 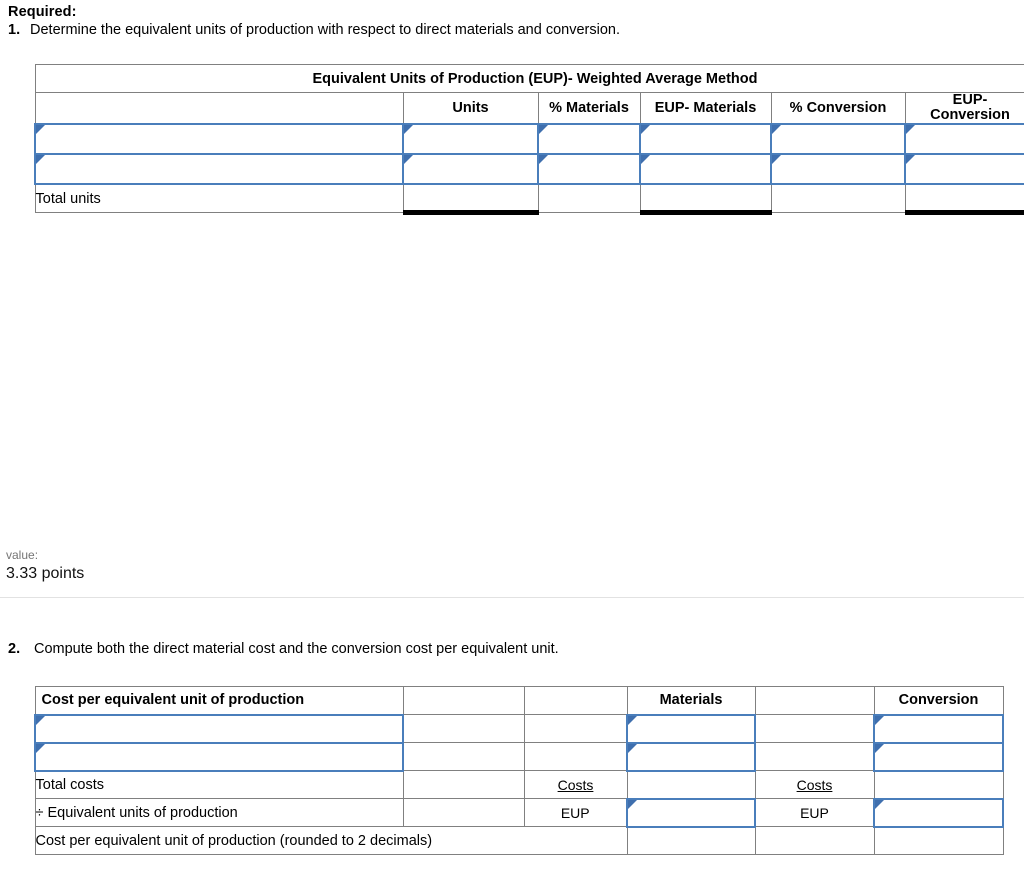 What do you see at coordinates (938, 728) in the screenshot?
I see `table2-row1-conversion-input` at bounding box center [938, 728].